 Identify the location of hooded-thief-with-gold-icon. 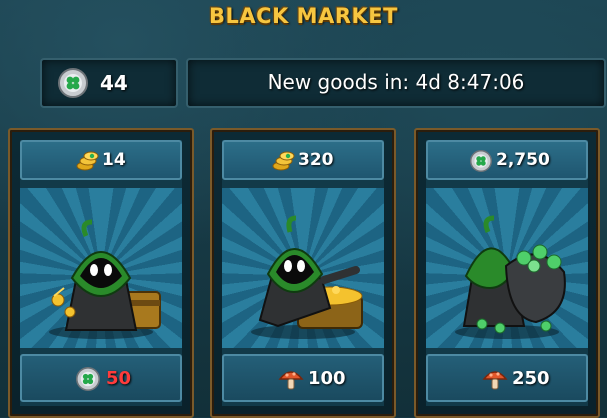
(101, 270).